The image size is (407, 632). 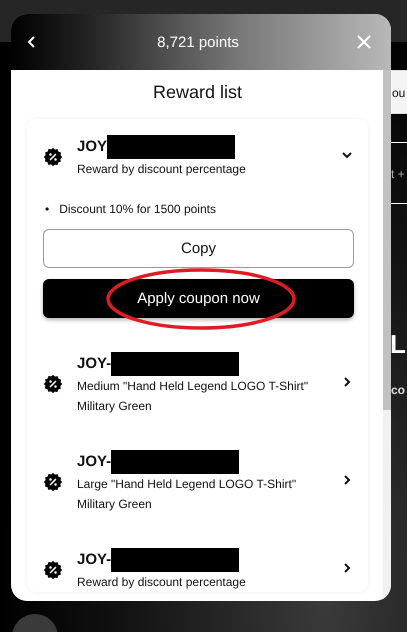 I want to click on scrollbar-thumb, so click(x=387, y=240).